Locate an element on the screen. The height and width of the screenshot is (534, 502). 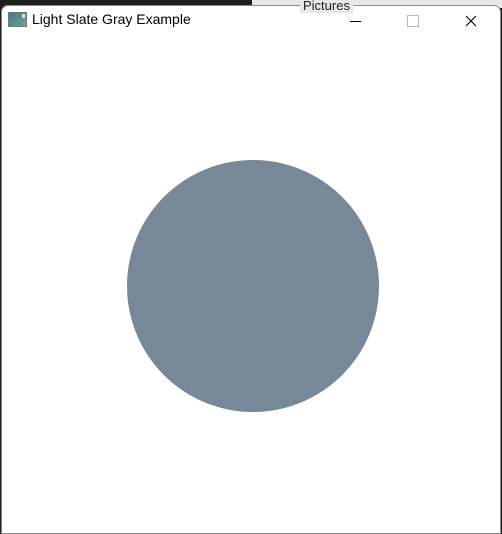
background-pictures-label: Pictures is located at coordinates (326, 6).